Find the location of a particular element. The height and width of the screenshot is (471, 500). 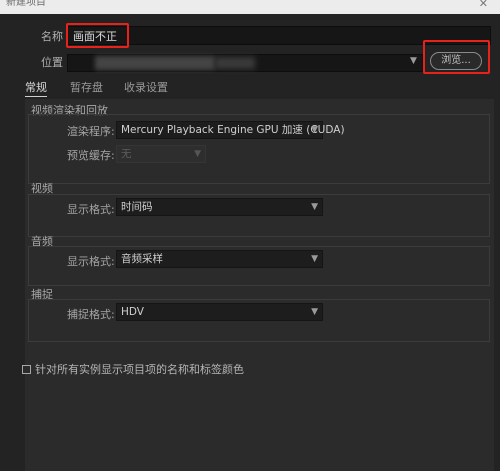

tab-scratch-disks: 暂存盘 is located at coordinates (86, 87).